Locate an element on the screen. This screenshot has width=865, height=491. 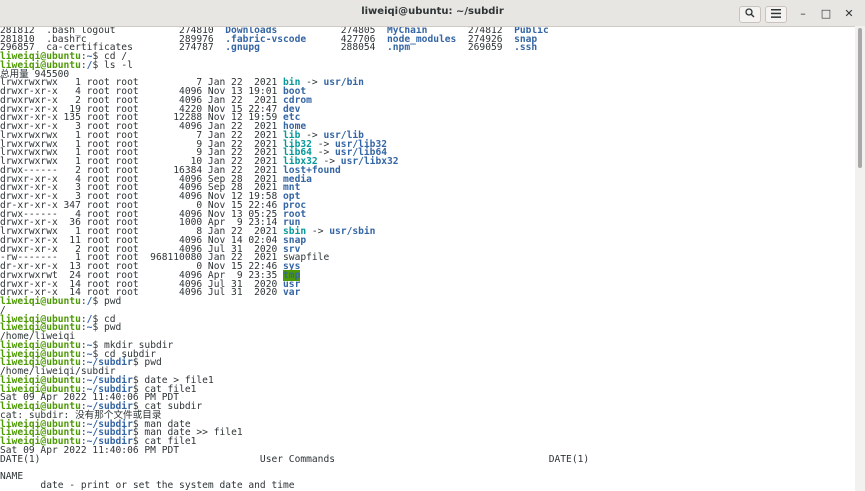
terminal-text: 269059 is located at coordinates (462, 48).